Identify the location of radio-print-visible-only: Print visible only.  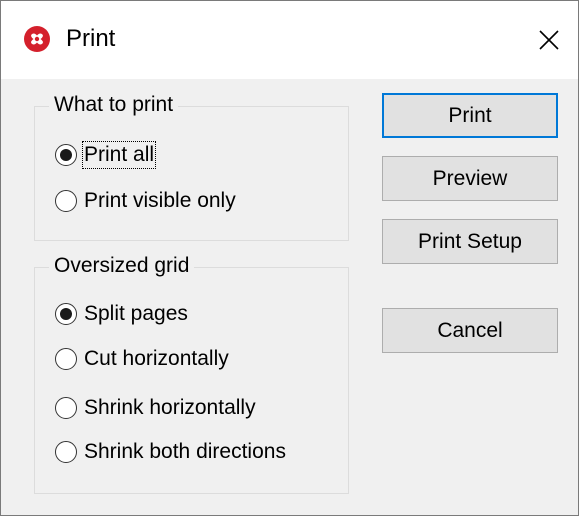
(146, 201).